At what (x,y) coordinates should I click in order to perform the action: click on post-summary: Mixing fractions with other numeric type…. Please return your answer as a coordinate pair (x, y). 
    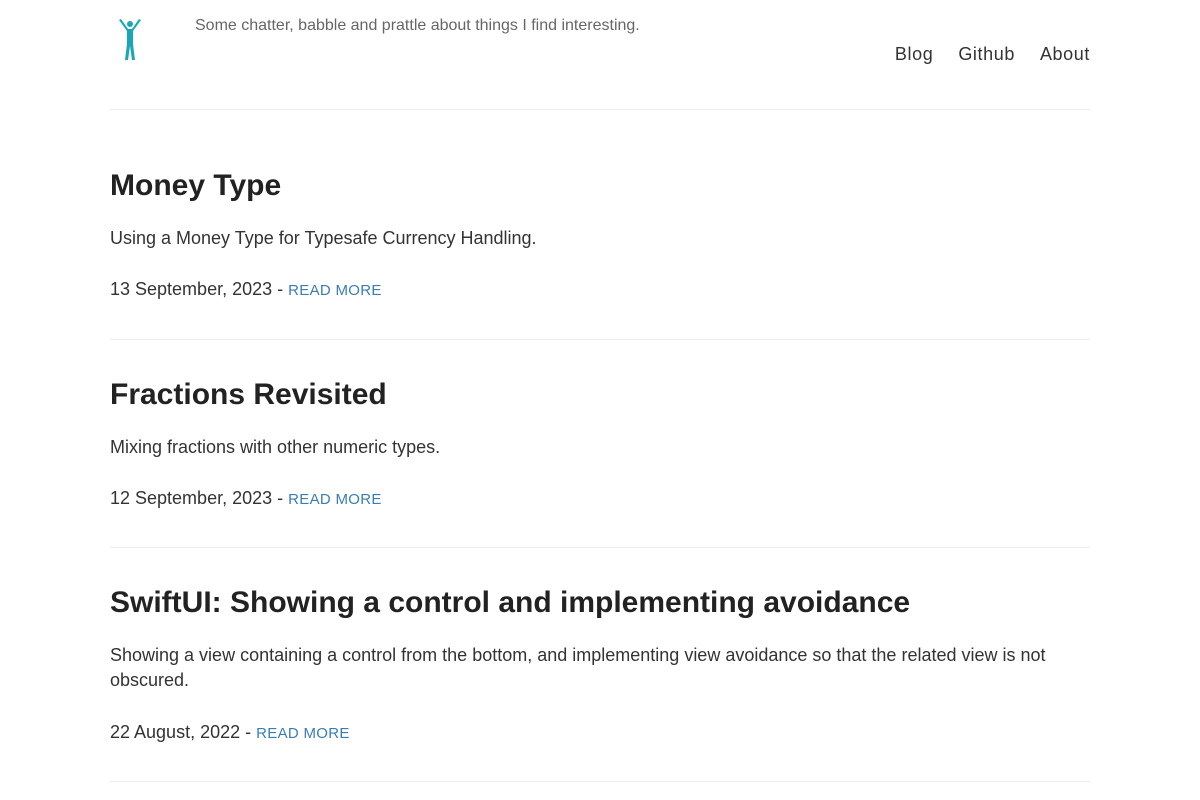
    Looking at the image, I should click on (275, 447).